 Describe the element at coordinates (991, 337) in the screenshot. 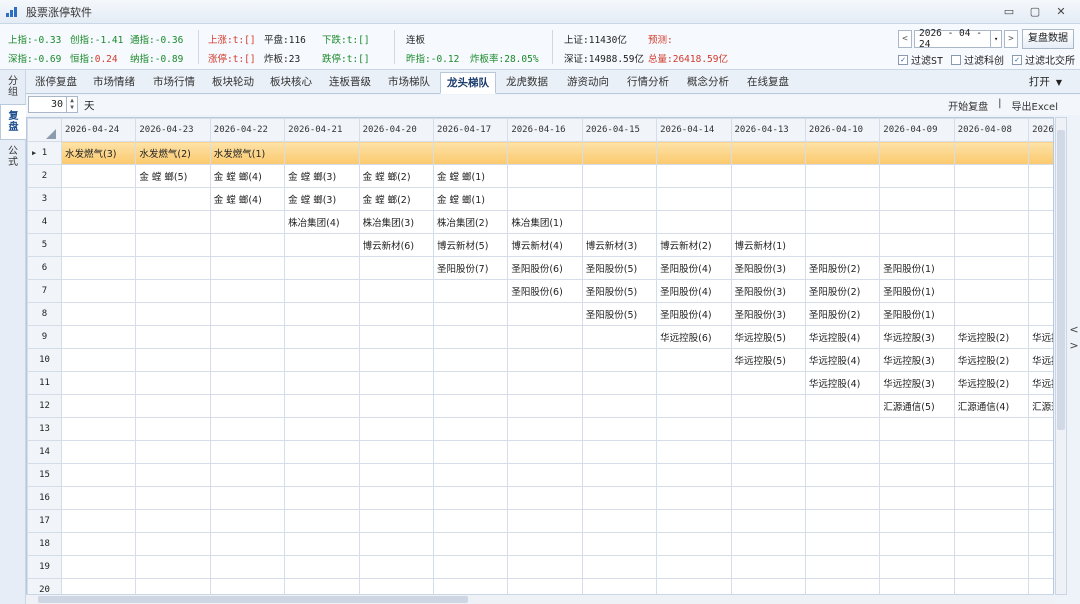

I see `grid-cell: 华远控股(2)` at that location.